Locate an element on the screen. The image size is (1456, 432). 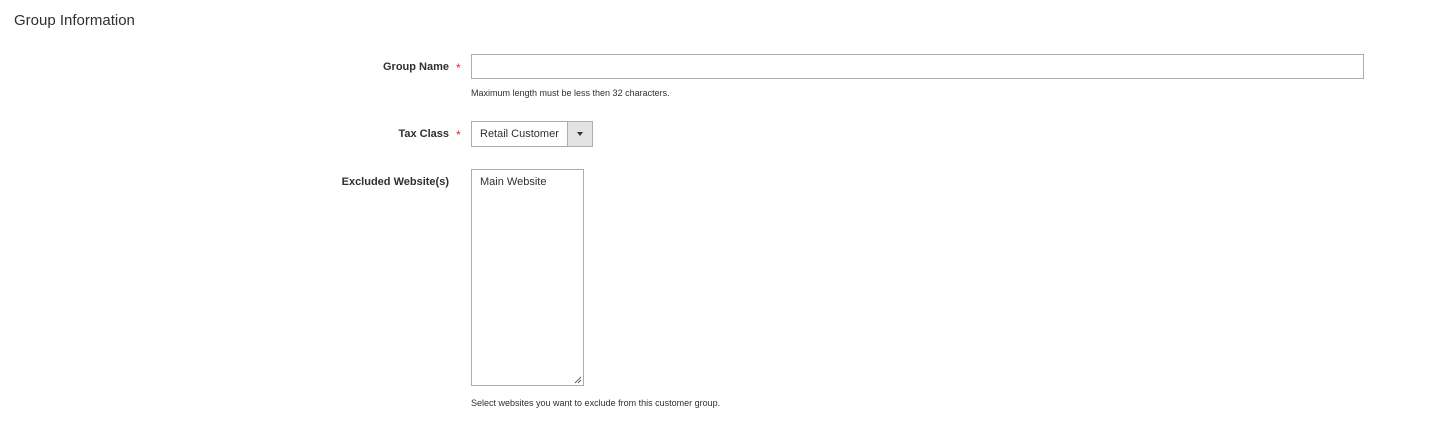
tax-class-required-marker: * is located at coordinates (458, 135).